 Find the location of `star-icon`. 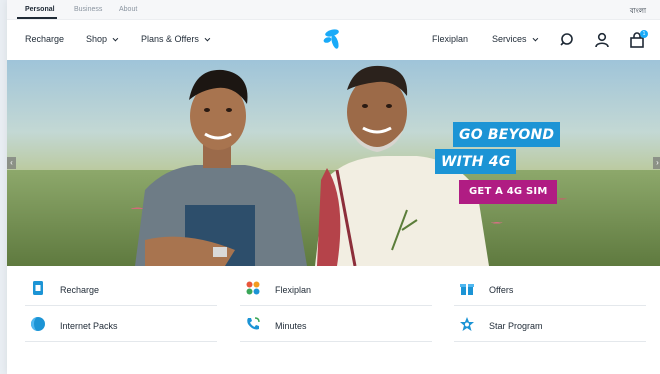

star-icon is located at coordinates (467, 324).